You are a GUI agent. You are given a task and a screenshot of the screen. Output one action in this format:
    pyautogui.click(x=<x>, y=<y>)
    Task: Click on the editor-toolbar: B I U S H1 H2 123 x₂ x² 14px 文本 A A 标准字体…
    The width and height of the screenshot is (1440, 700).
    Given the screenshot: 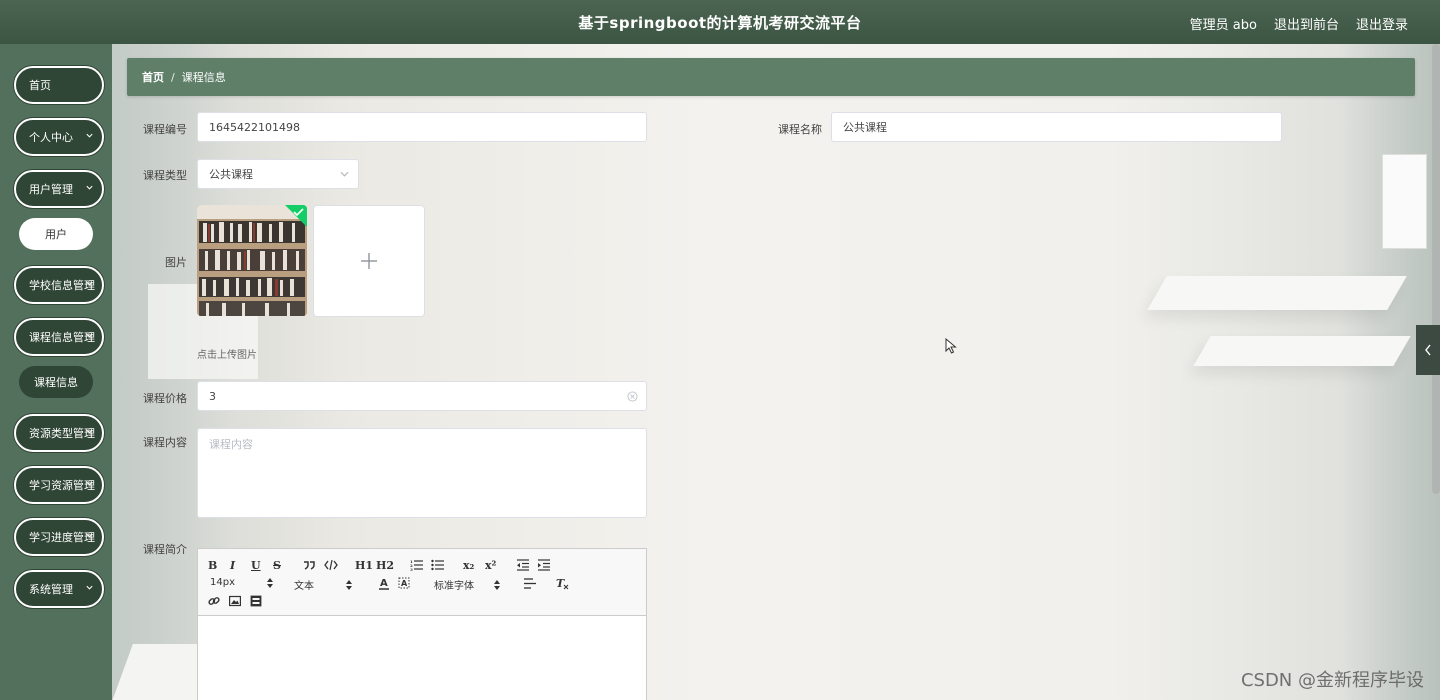 What is the action you would take?
    pyautogui.click(x=422, y=582)
    